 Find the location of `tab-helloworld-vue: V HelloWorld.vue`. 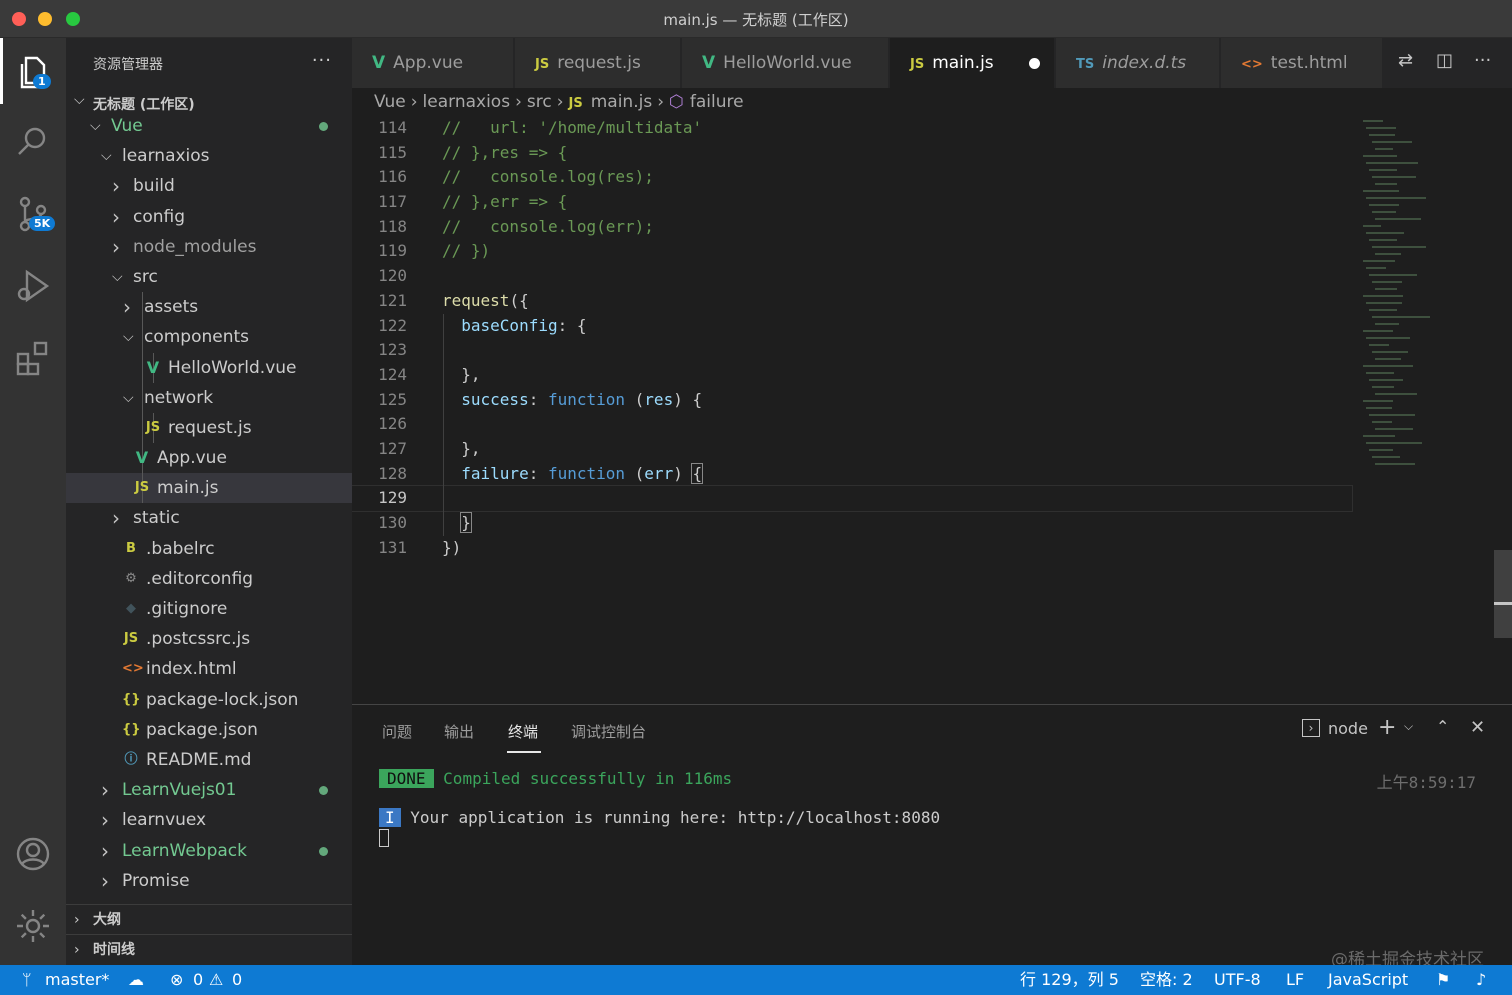

tab-helloworld-vue: V HelloWorld.vue is located at coordinates (785, 63).